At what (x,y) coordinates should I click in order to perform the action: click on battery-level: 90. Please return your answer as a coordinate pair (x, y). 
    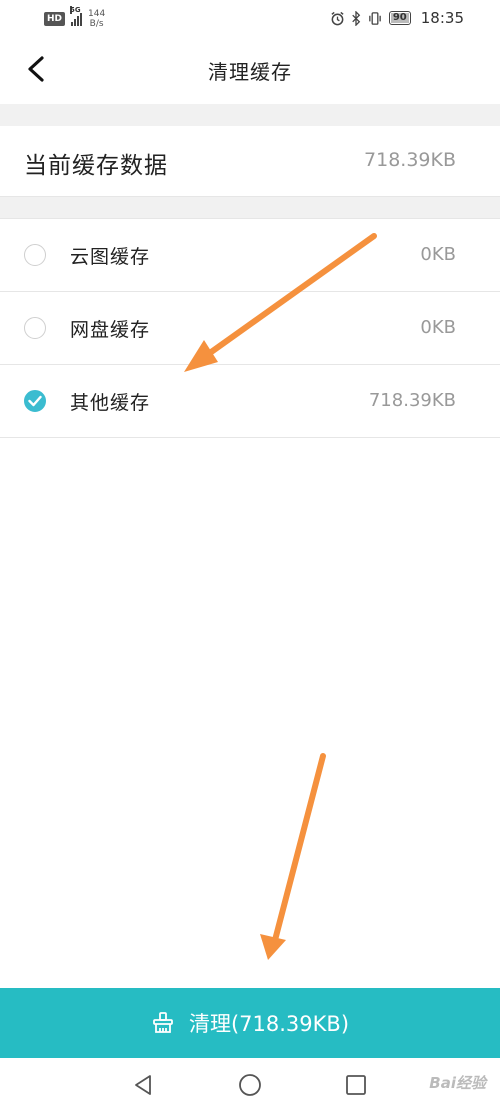
    Looking at the image, I should click on (399, 17).